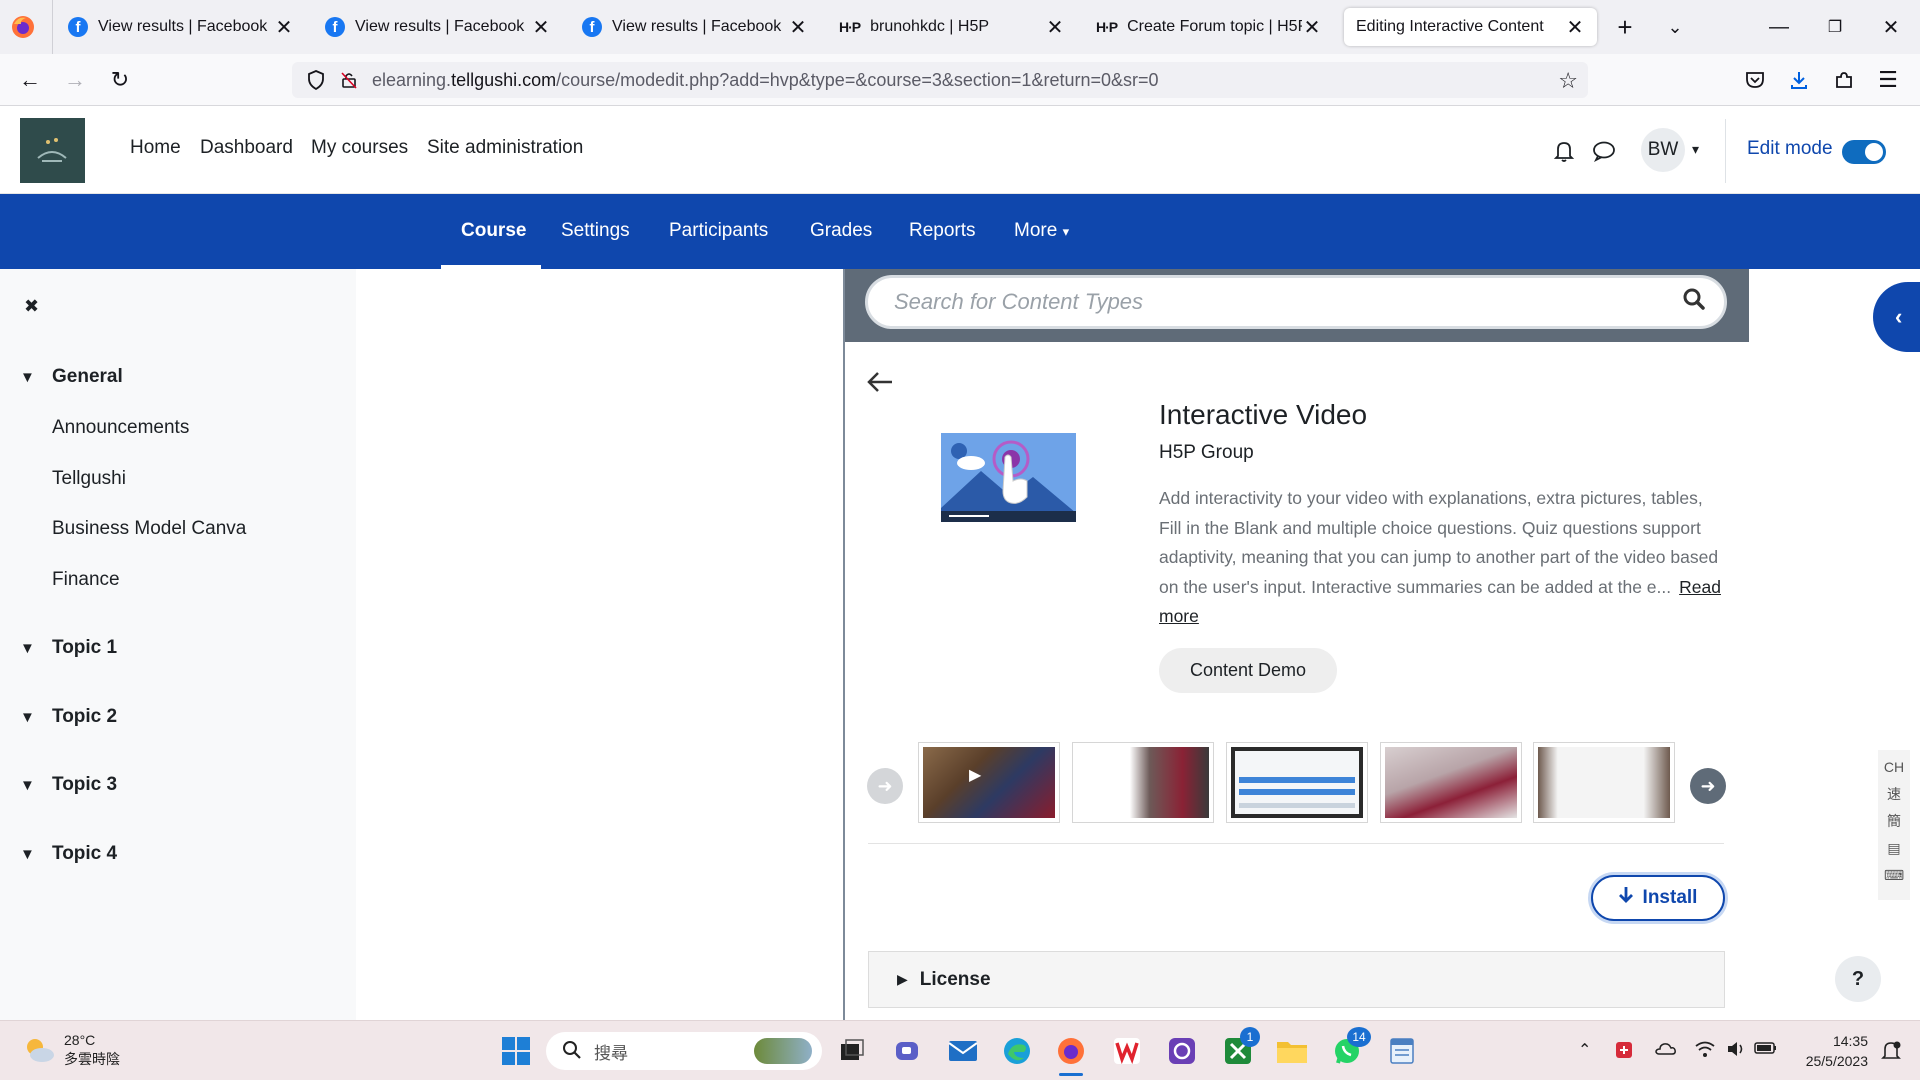 This screenshot has width=1920, height=1080. Describe the element at coordinates (1663, 150) in the screenshot. I see `user-avatar: BW` at that location.